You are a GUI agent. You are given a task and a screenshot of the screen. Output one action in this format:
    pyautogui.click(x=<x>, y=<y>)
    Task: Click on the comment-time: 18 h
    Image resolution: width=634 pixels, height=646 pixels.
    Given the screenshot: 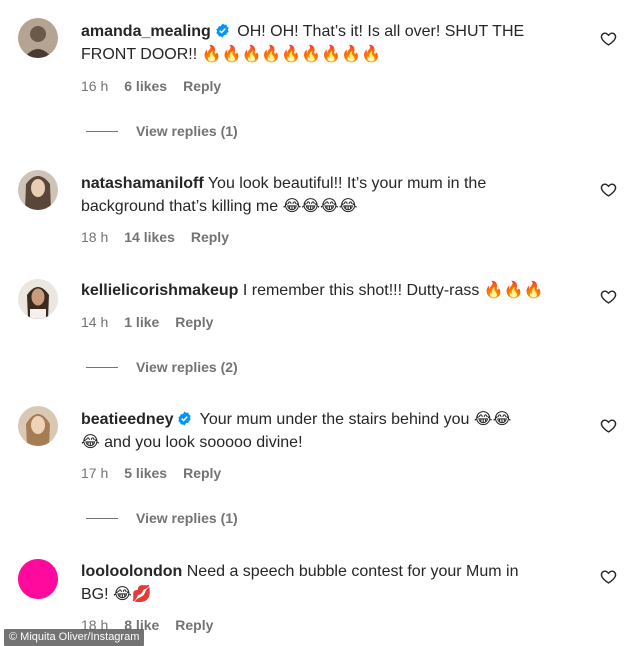 What is the action you would take?
    pyautogui.click(x=95, y=237)
    